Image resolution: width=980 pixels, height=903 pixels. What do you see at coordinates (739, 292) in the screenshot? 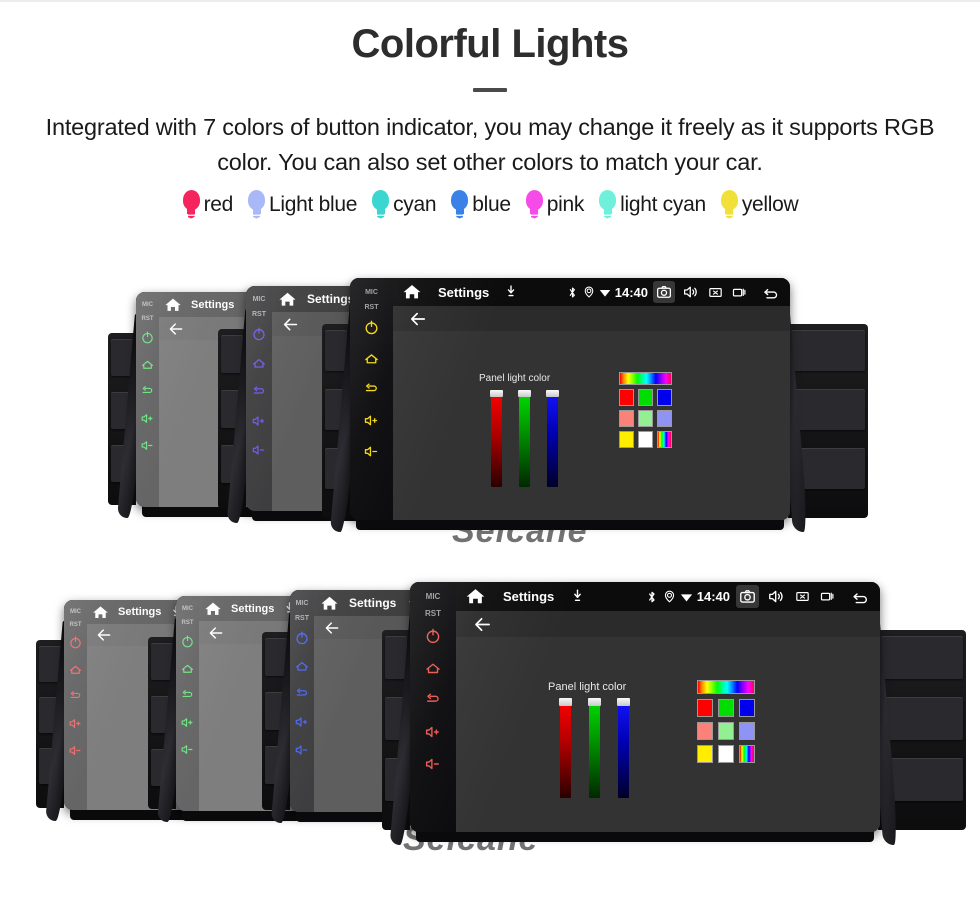
I see `recents-icon` at bounding box center [739, 292].